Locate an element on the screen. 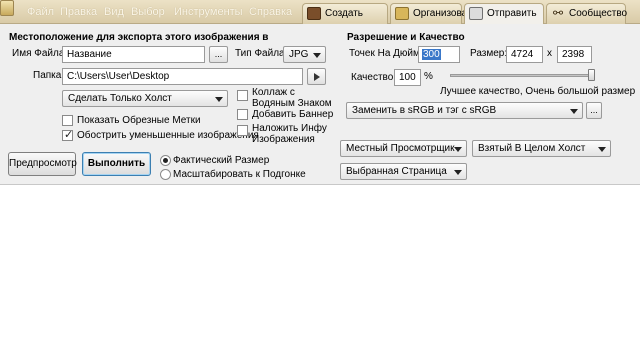 The image size is (640, 360). folder-label: Папка: is located at coordinates (49, 75).